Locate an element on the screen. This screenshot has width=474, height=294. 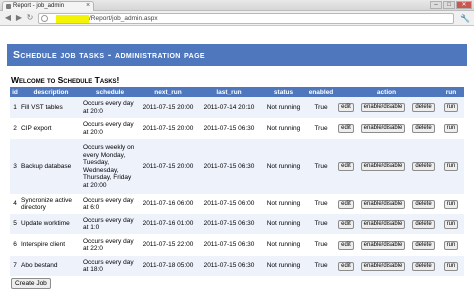
globe-icon is located at coordinates (44, 18).